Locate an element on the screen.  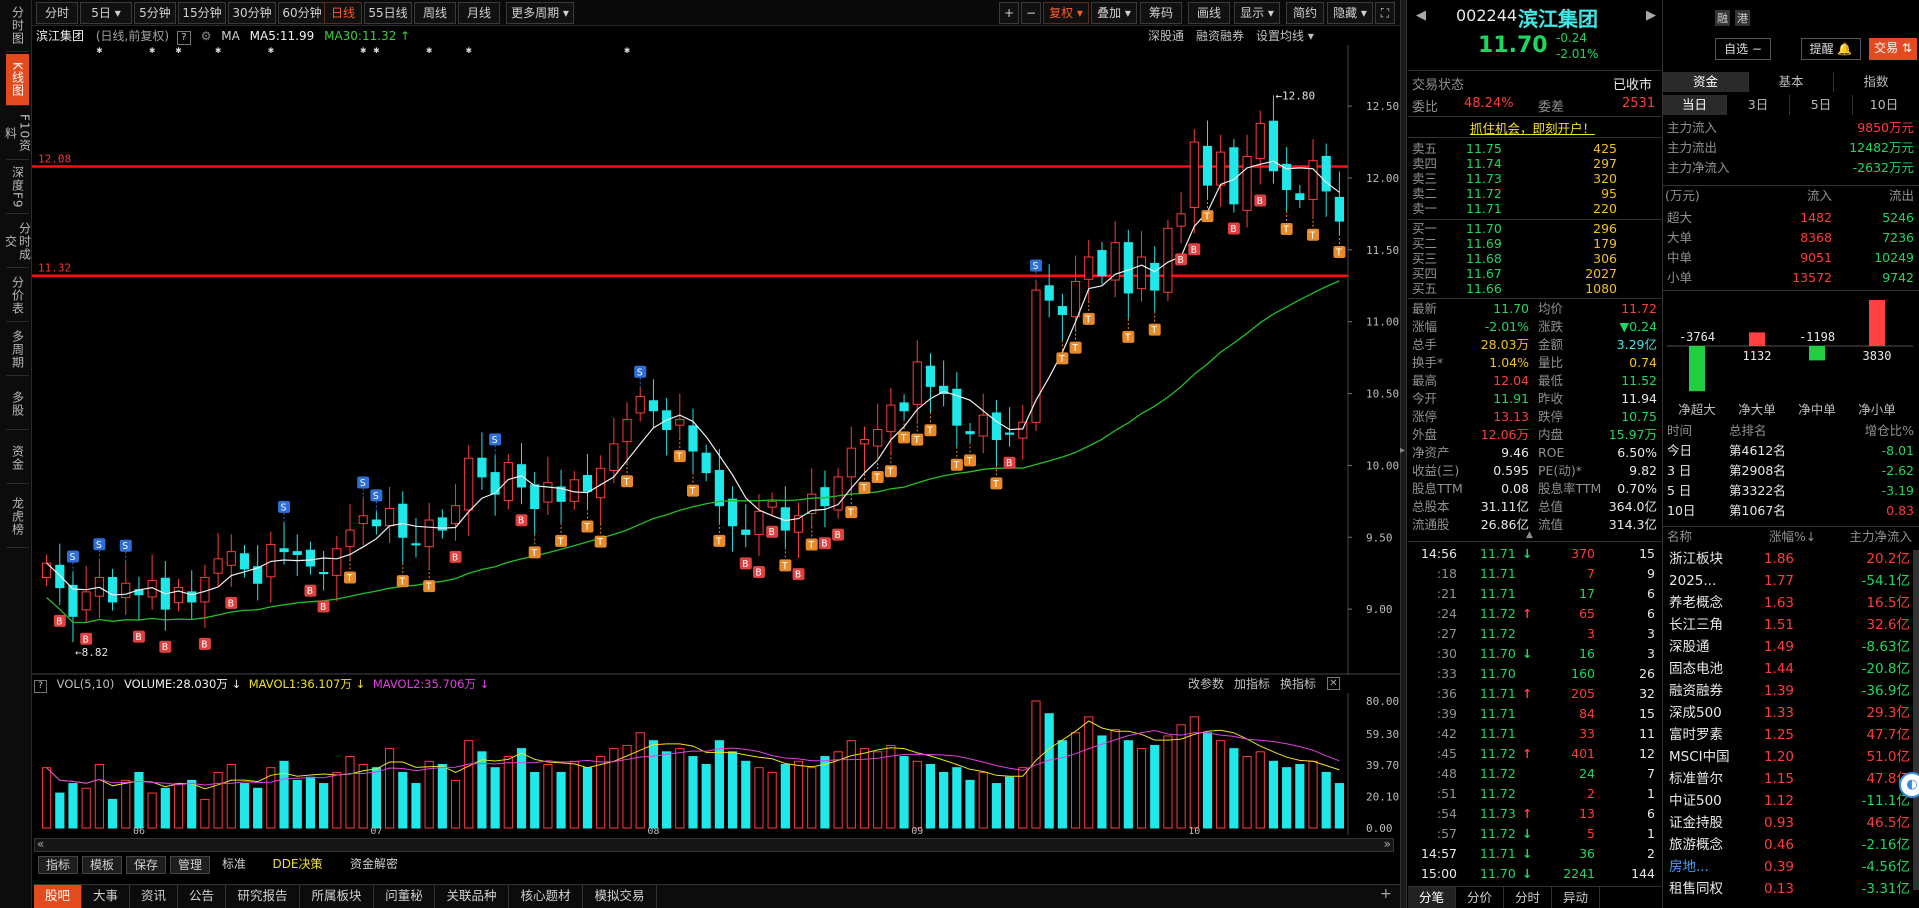
alert-button: 提醒 🔔 is located at coordinates (1831, 49).